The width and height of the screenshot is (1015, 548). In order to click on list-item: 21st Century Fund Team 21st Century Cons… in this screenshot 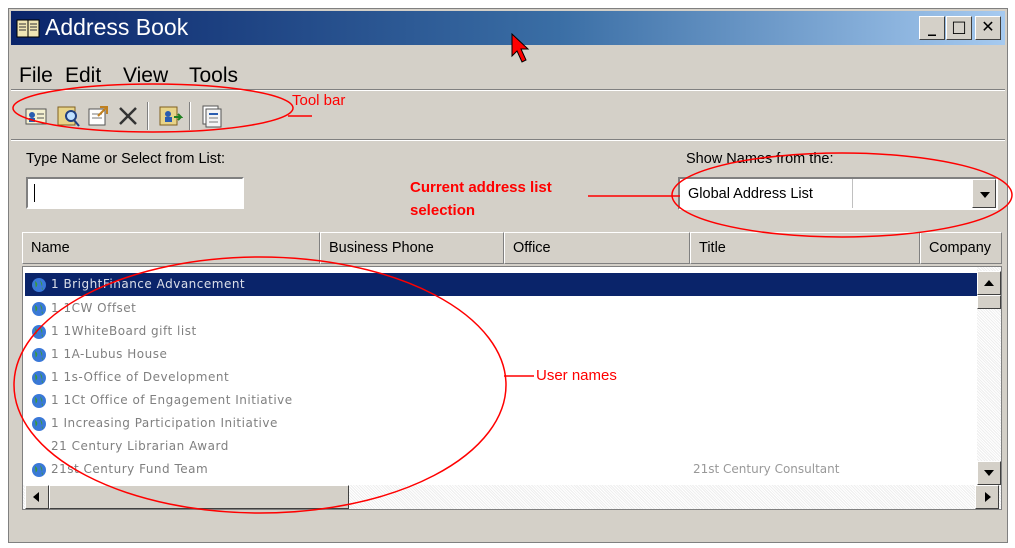, I will do `click(501, 469)`.